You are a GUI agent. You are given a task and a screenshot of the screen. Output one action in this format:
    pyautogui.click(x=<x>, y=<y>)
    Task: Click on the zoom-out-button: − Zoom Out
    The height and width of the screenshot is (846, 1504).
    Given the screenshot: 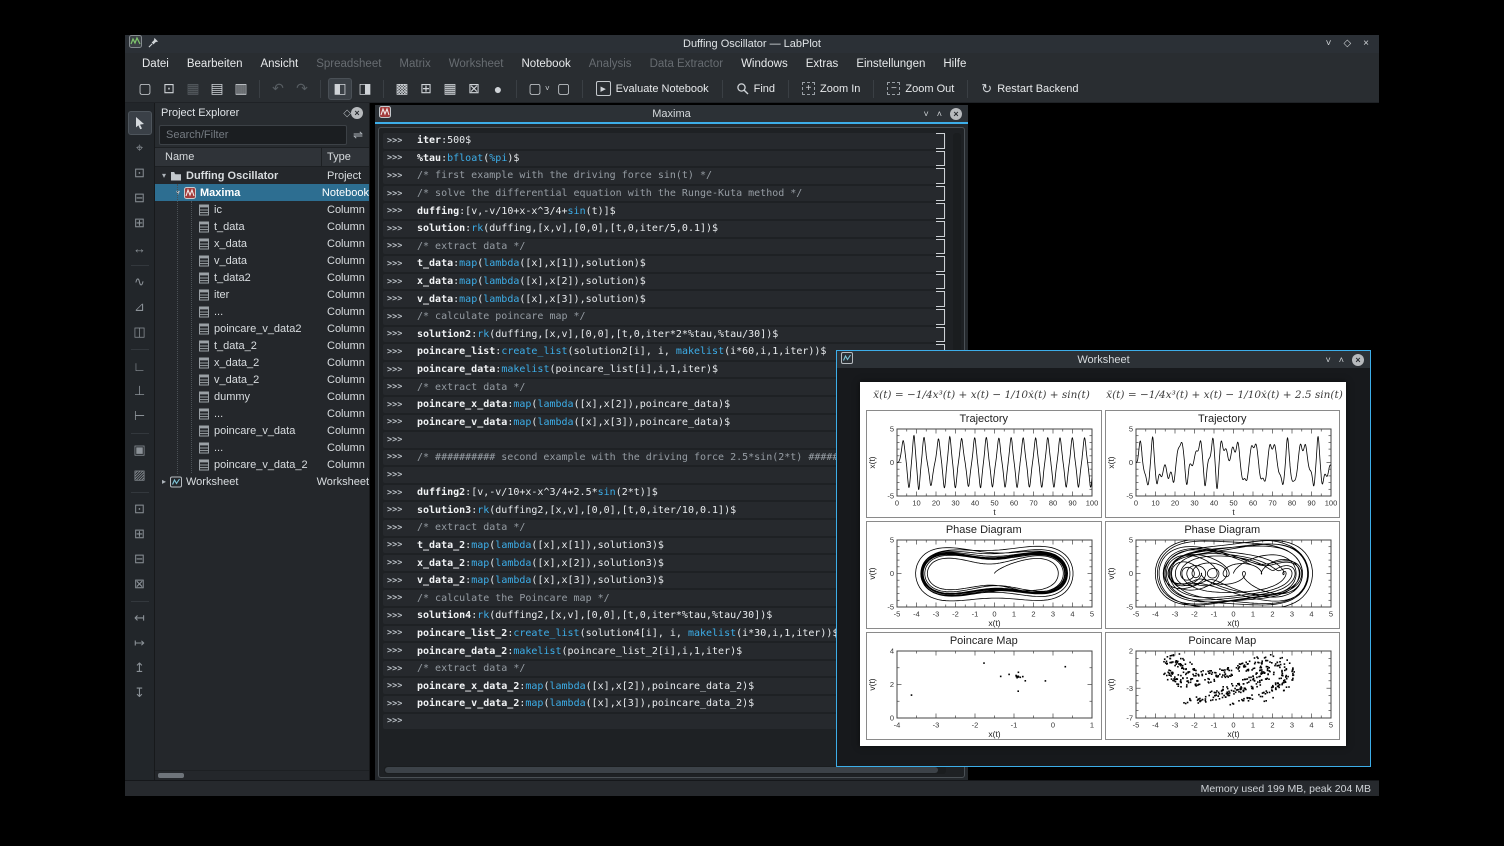 What is the action you would take?
    pyautogui.click(x=920, y=88)
    